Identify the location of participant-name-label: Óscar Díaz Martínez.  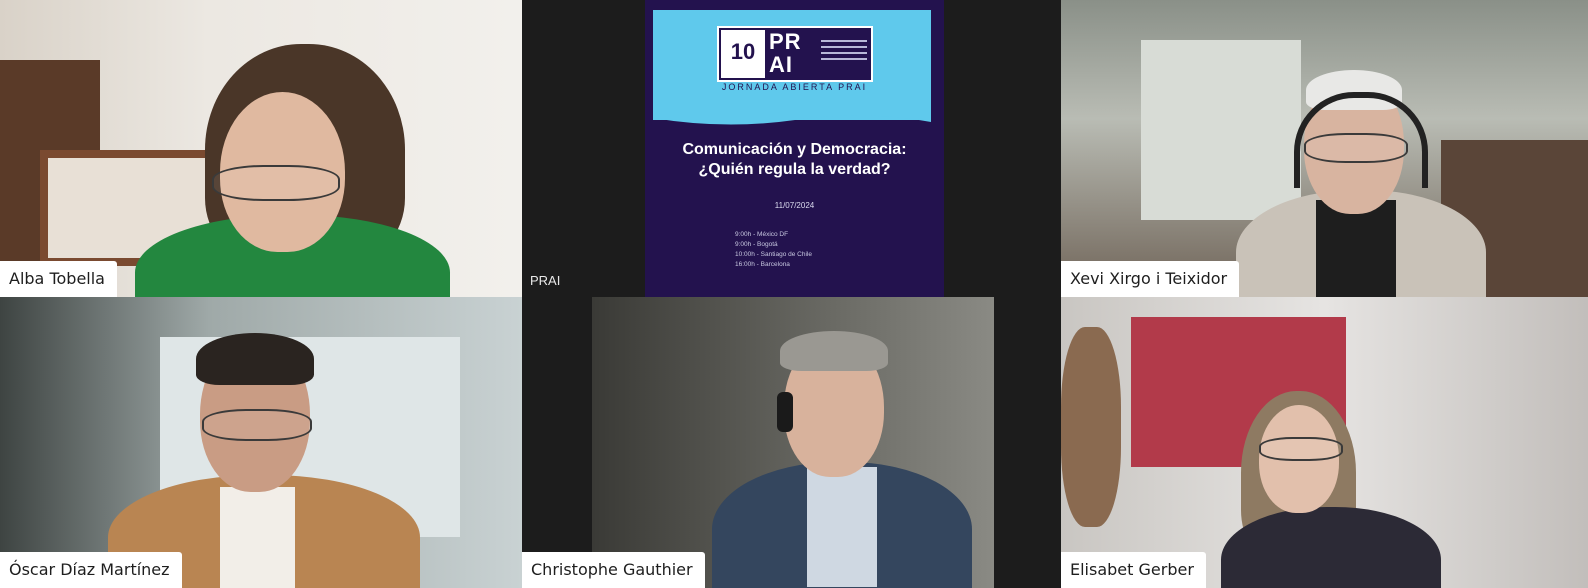
(91, 570).